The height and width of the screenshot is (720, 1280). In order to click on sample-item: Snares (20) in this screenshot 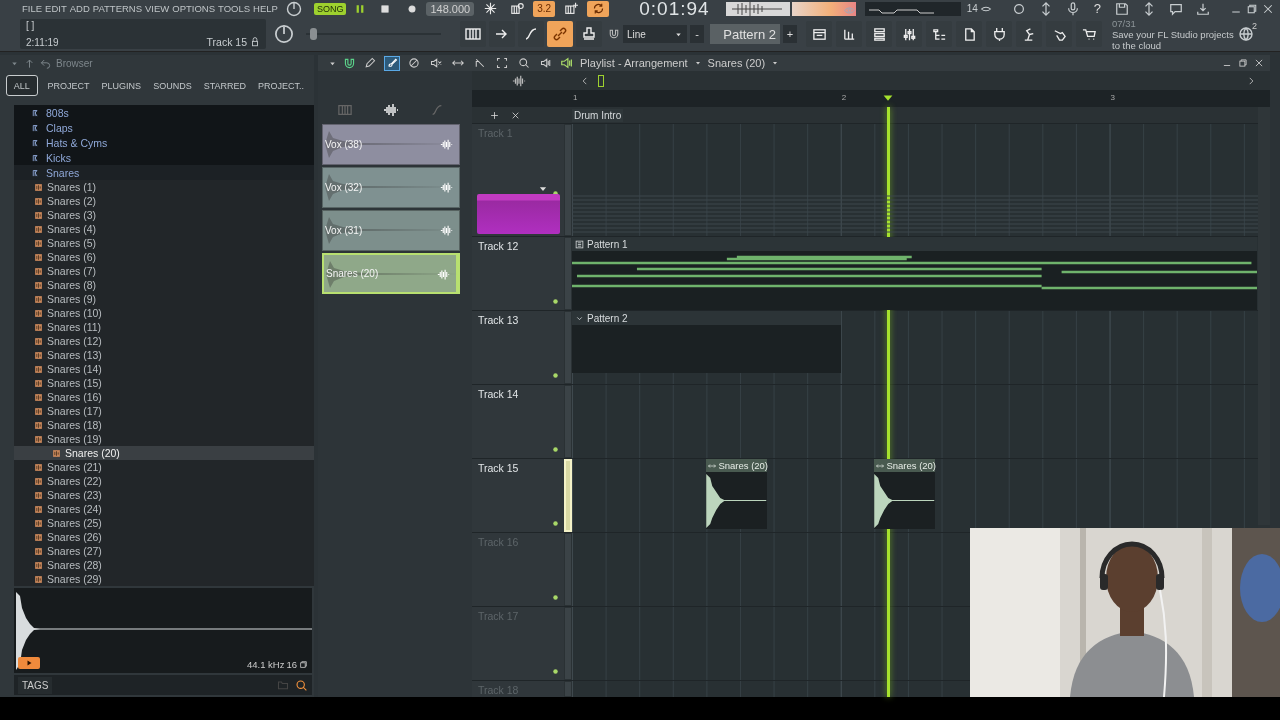, I will do `click(164, 453)`.